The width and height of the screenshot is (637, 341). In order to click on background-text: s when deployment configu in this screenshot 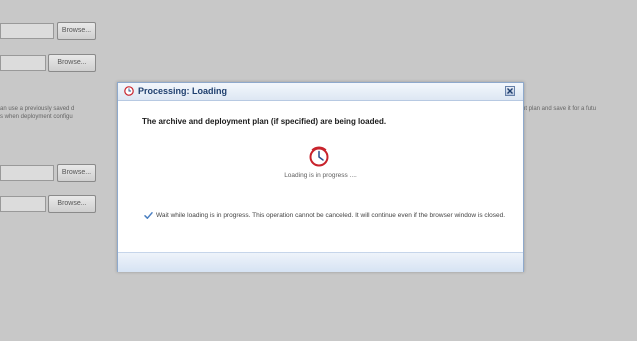, I will do `click(36, 117)`.